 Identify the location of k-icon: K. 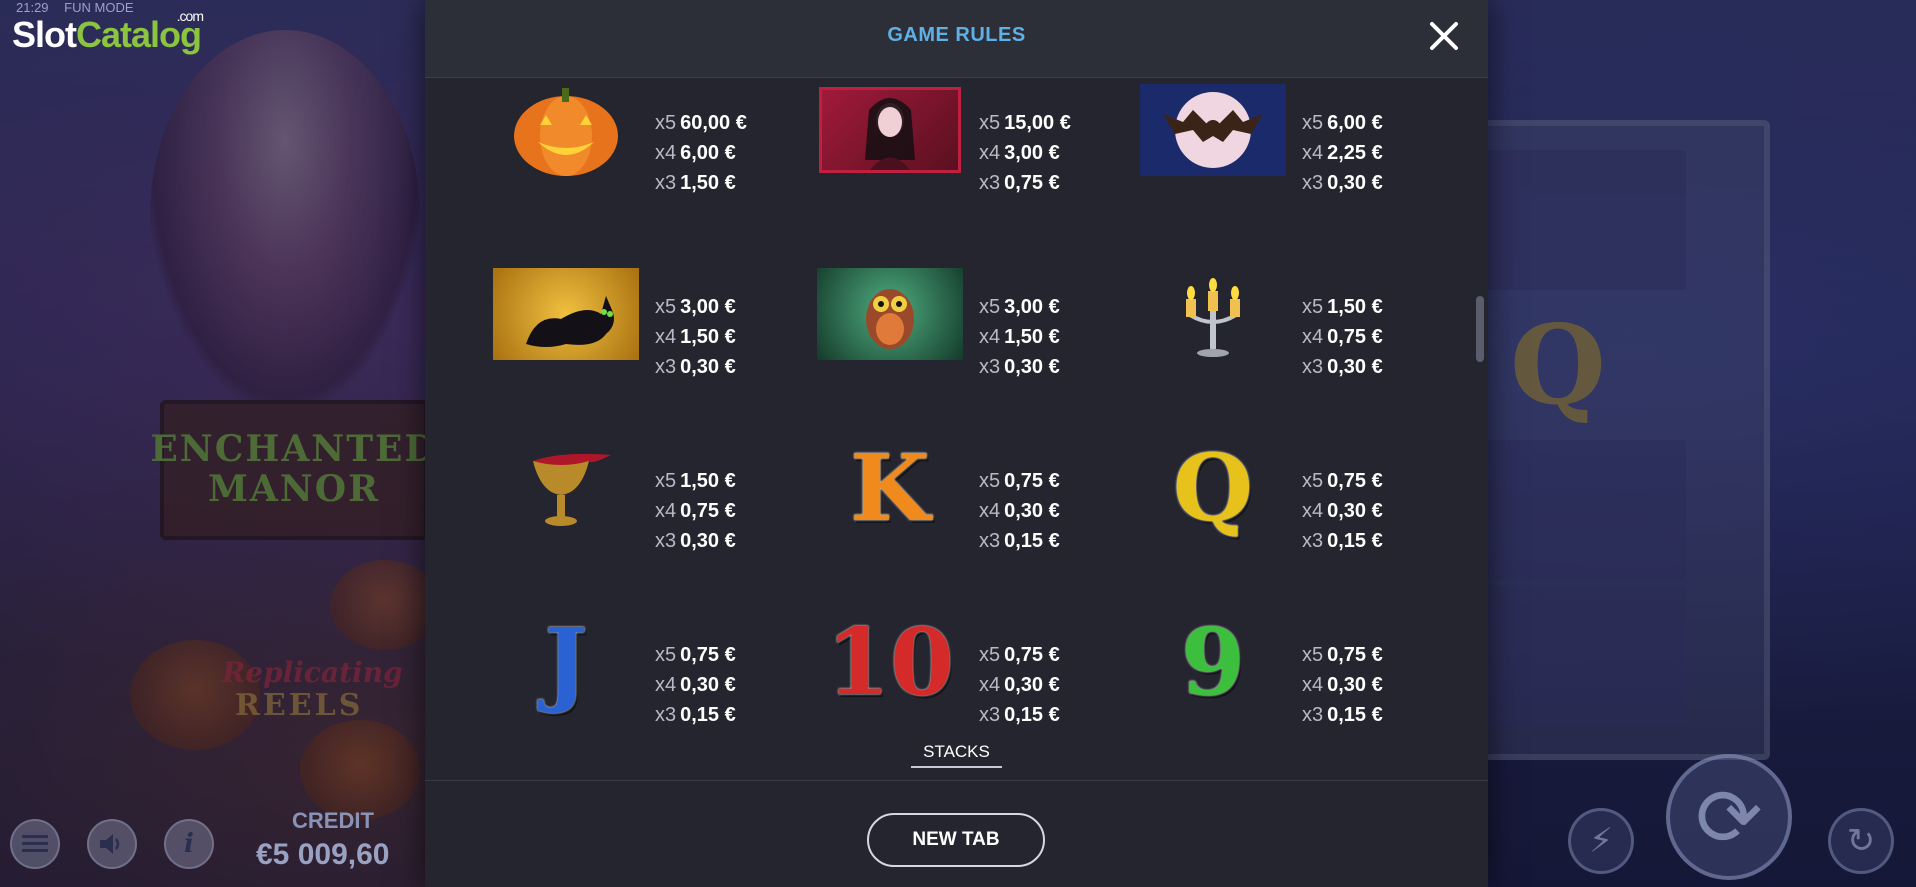
(890, 488).